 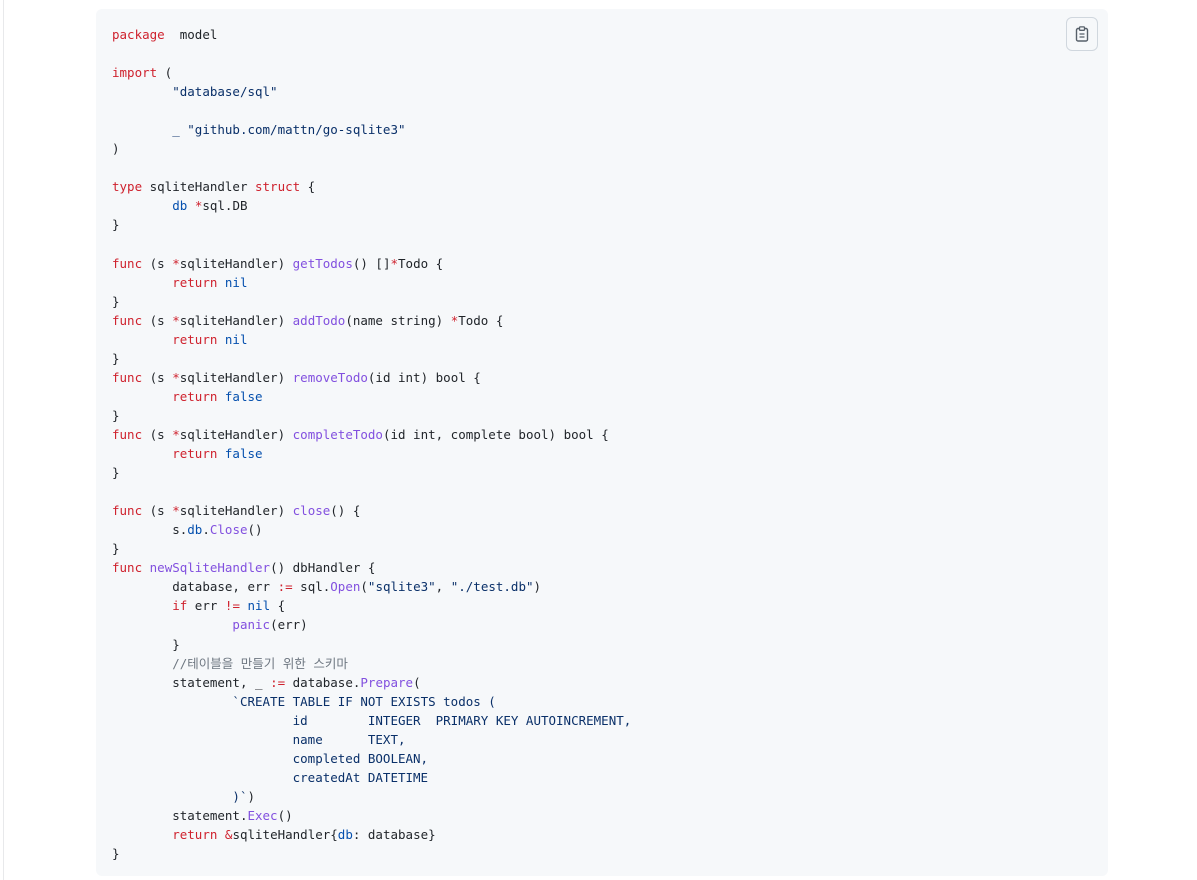 What do you see at coordinates (135, 73) in the screenshot?
I see `code-keyword: import` at bounding box center [135, 73].